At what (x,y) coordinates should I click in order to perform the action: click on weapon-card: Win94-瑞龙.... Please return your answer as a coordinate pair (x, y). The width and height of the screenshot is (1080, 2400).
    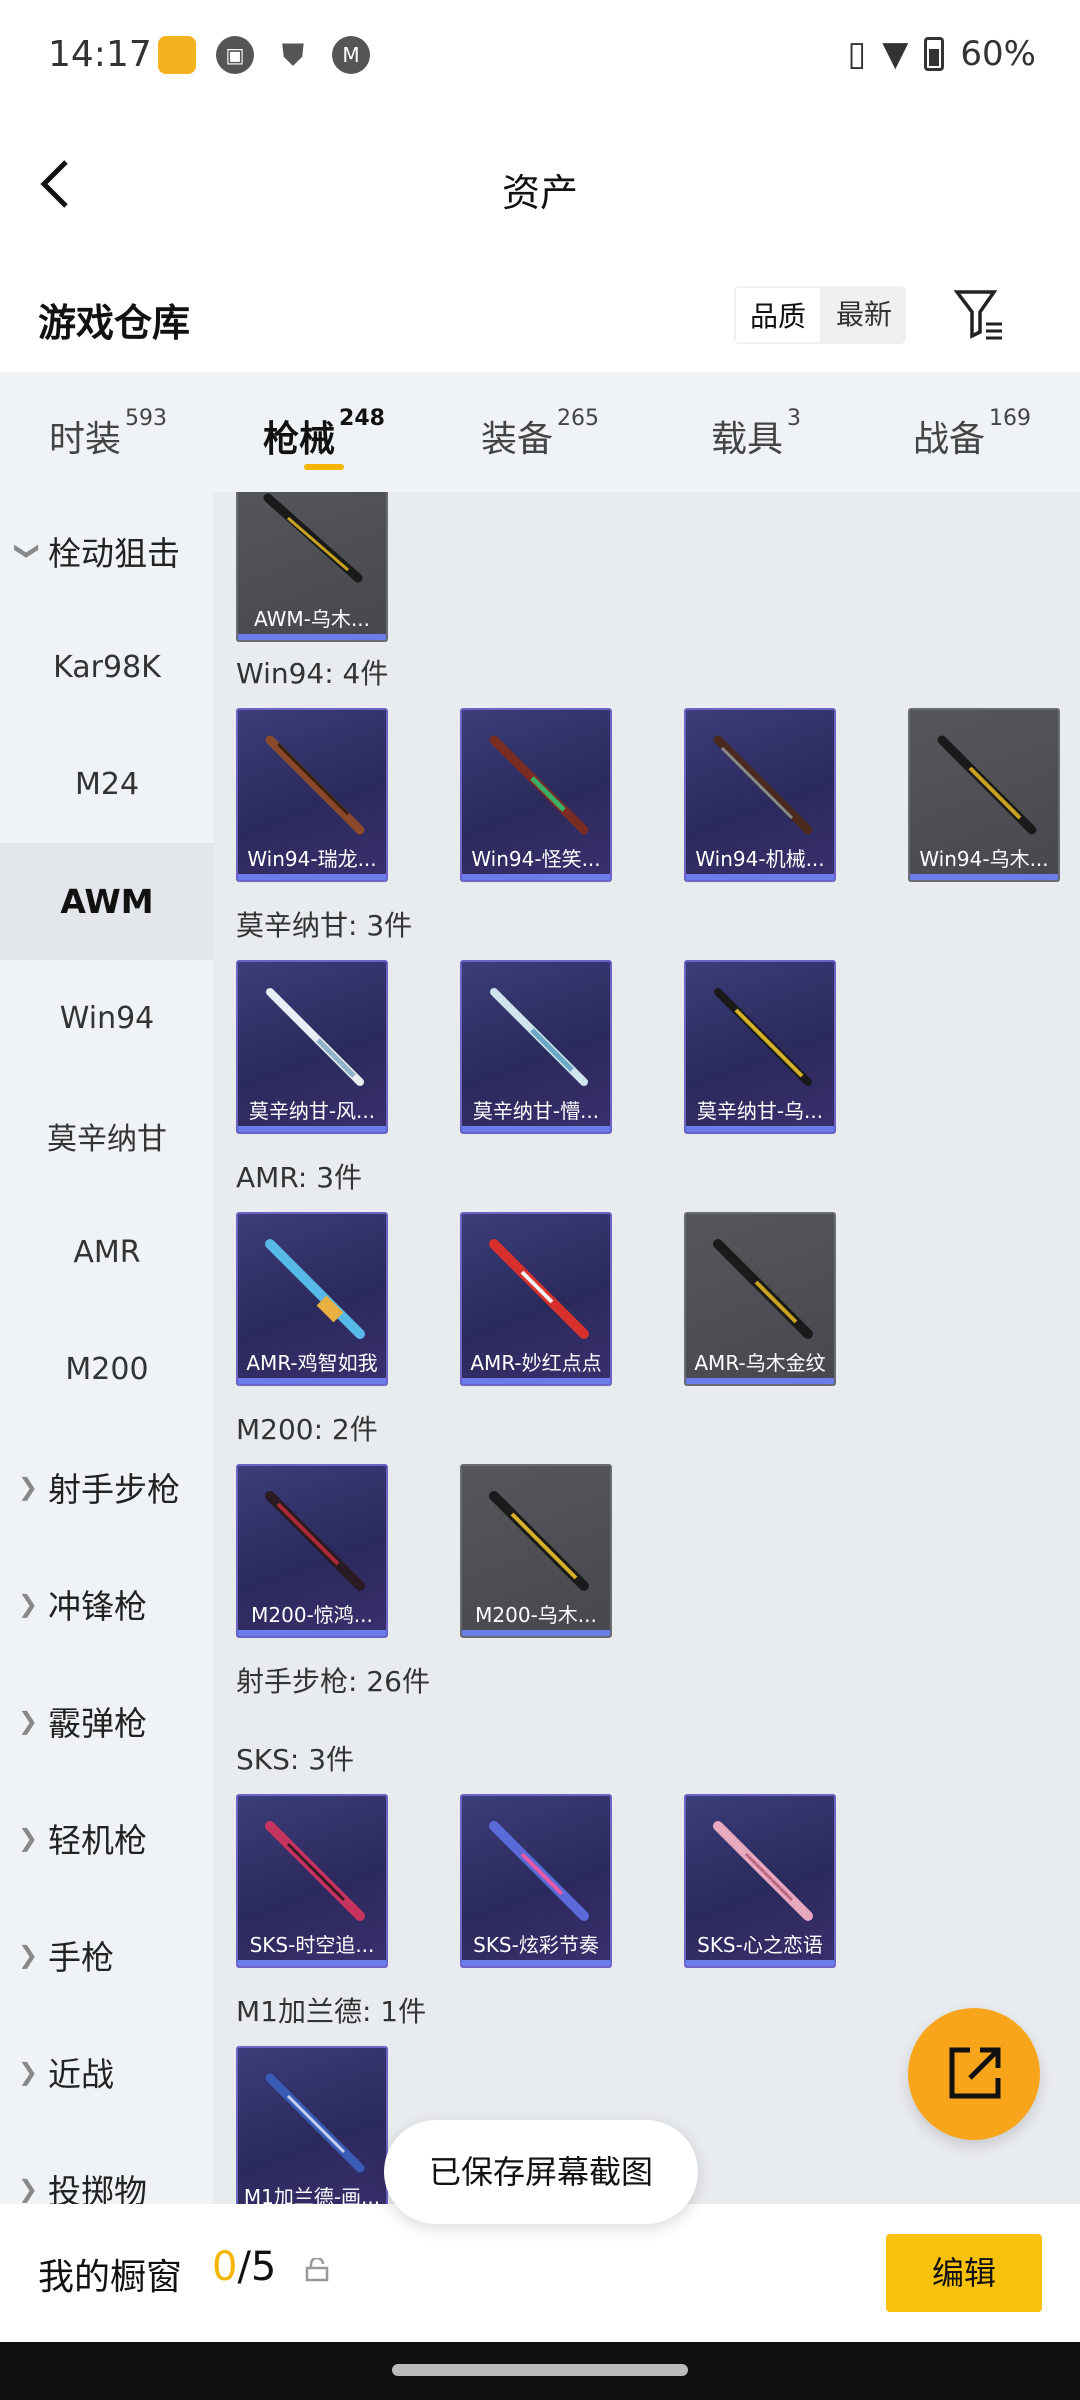
    Looking at the image, I should click on (312, 795).